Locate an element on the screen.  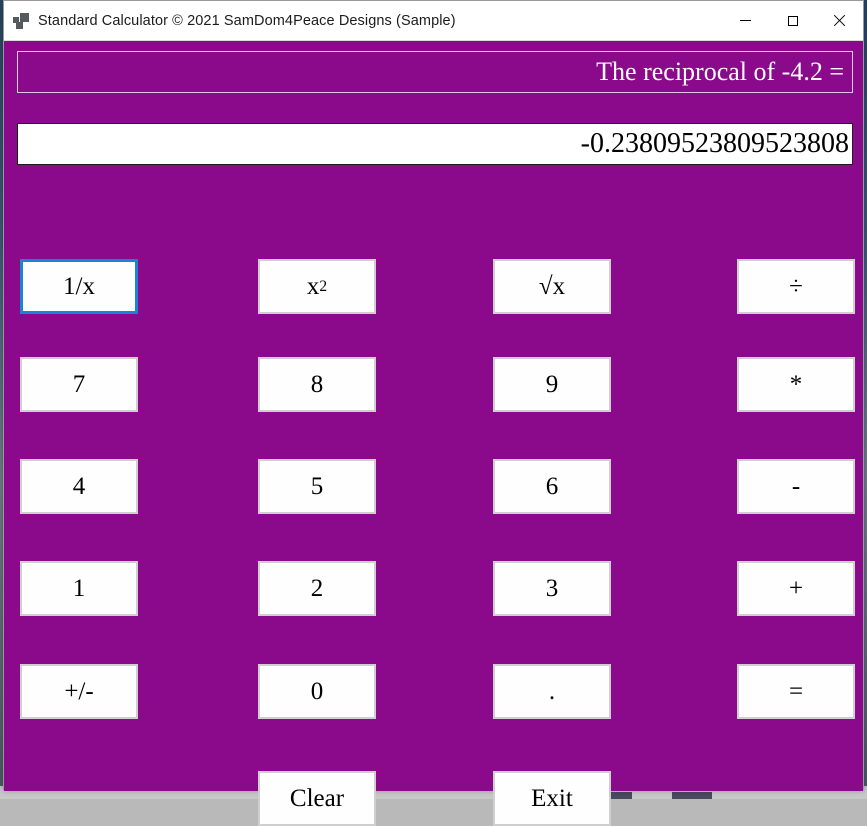
digit-4-button: 4 is located at coordinates (79, 486).